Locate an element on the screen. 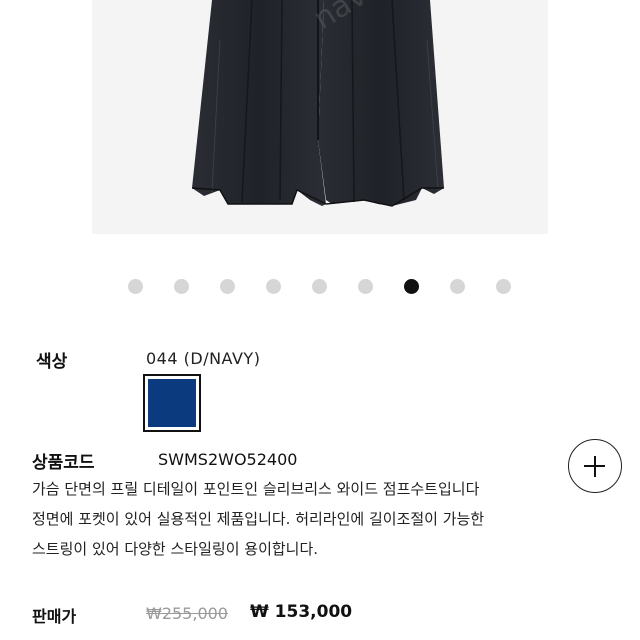 This screenshot has width=640, height=640. price-label: 판매가 is located at coordinates (54, 616).